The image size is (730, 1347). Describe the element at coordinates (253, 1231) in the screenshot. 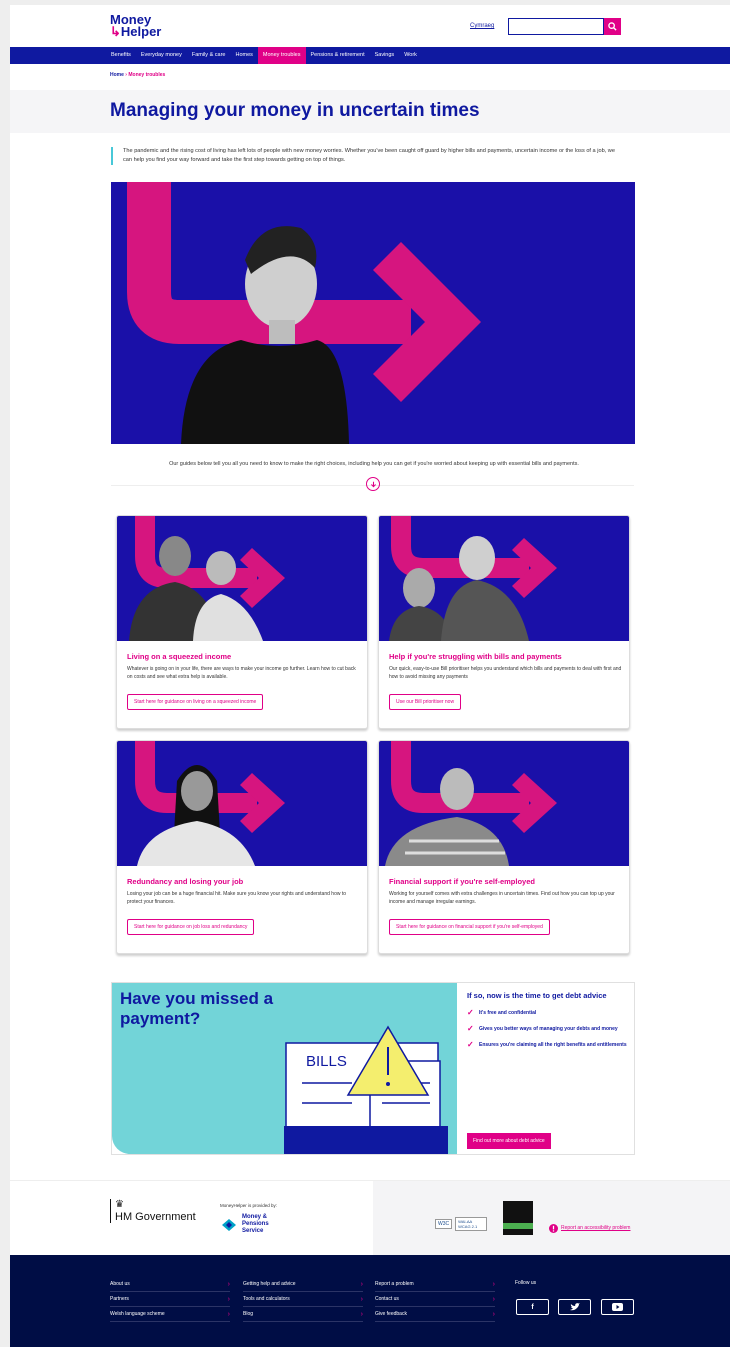

I see `maps-line3: Service` at that location.